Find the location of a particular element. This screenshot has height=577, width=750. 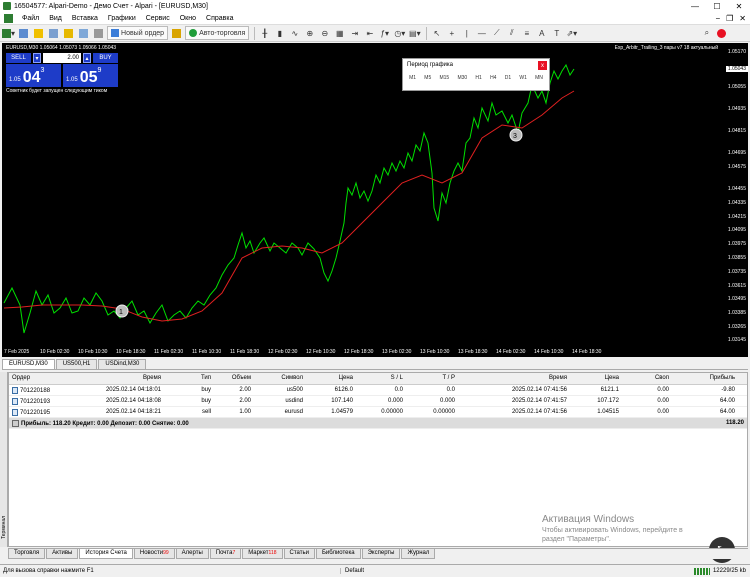

data-window-icon is located at coordinates (53, 33).